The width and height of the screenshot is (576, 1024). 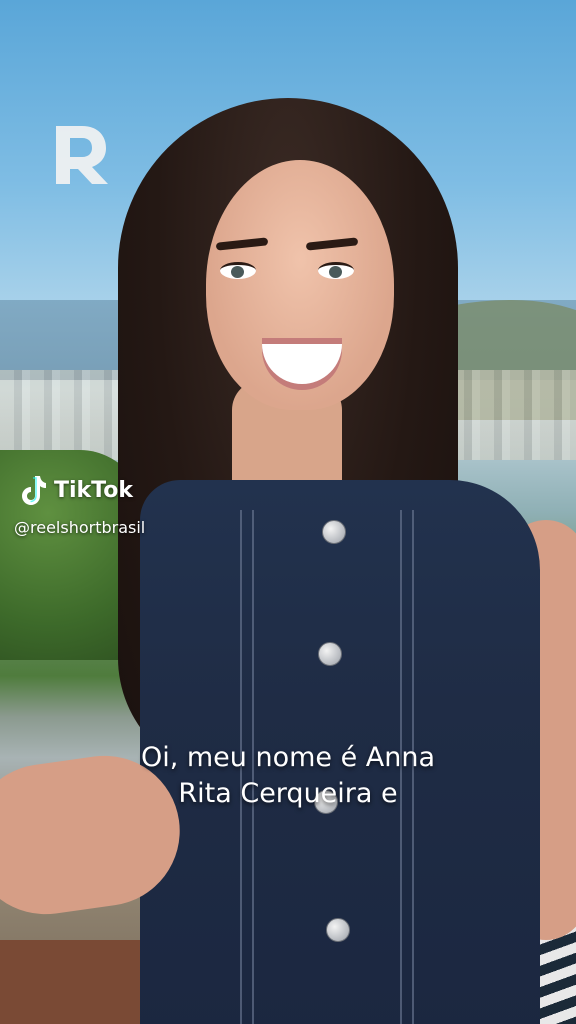 What do you see at coordinates (94, 490) in the screenshot?
I see `tiktok-name: TikTok` at bounding box center [94, 490].